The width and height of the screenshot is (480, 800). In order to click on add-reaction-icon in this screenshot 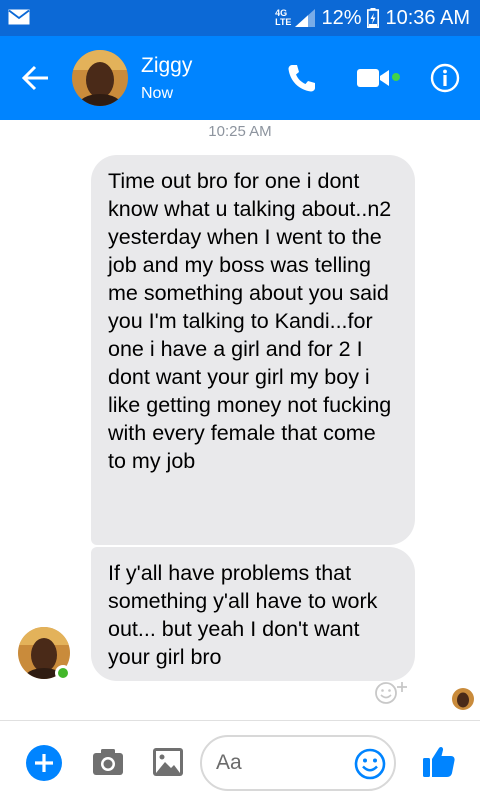, I will do `click(393, 692)`.